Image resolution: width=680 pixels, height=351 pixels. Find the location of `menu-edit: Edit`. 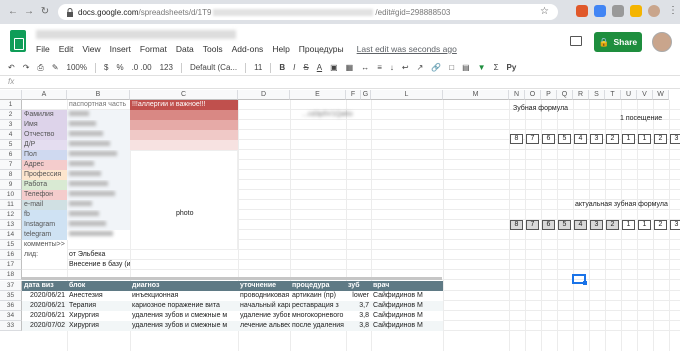

menu-edit: Edit is located at coordinates (66, 49).